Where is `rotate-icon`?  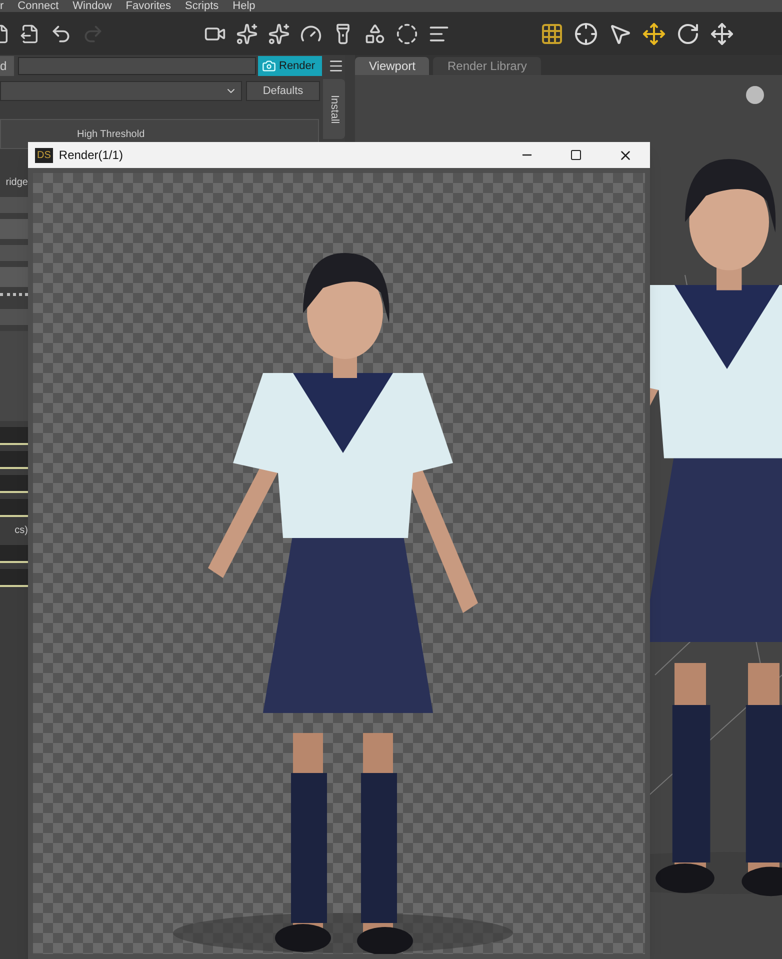 rotate-icon is located at coordinates (688, 34).